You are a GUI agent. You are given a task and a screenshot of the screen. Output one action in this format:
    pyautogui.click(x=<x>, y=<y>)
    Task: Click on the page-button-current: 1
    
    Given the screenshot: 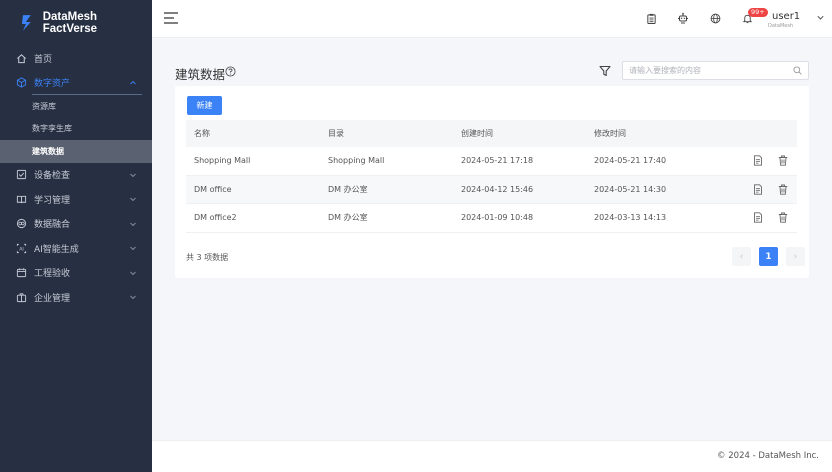 What is the action you would take?
    pyautogui.click(x=768, y=256)
    